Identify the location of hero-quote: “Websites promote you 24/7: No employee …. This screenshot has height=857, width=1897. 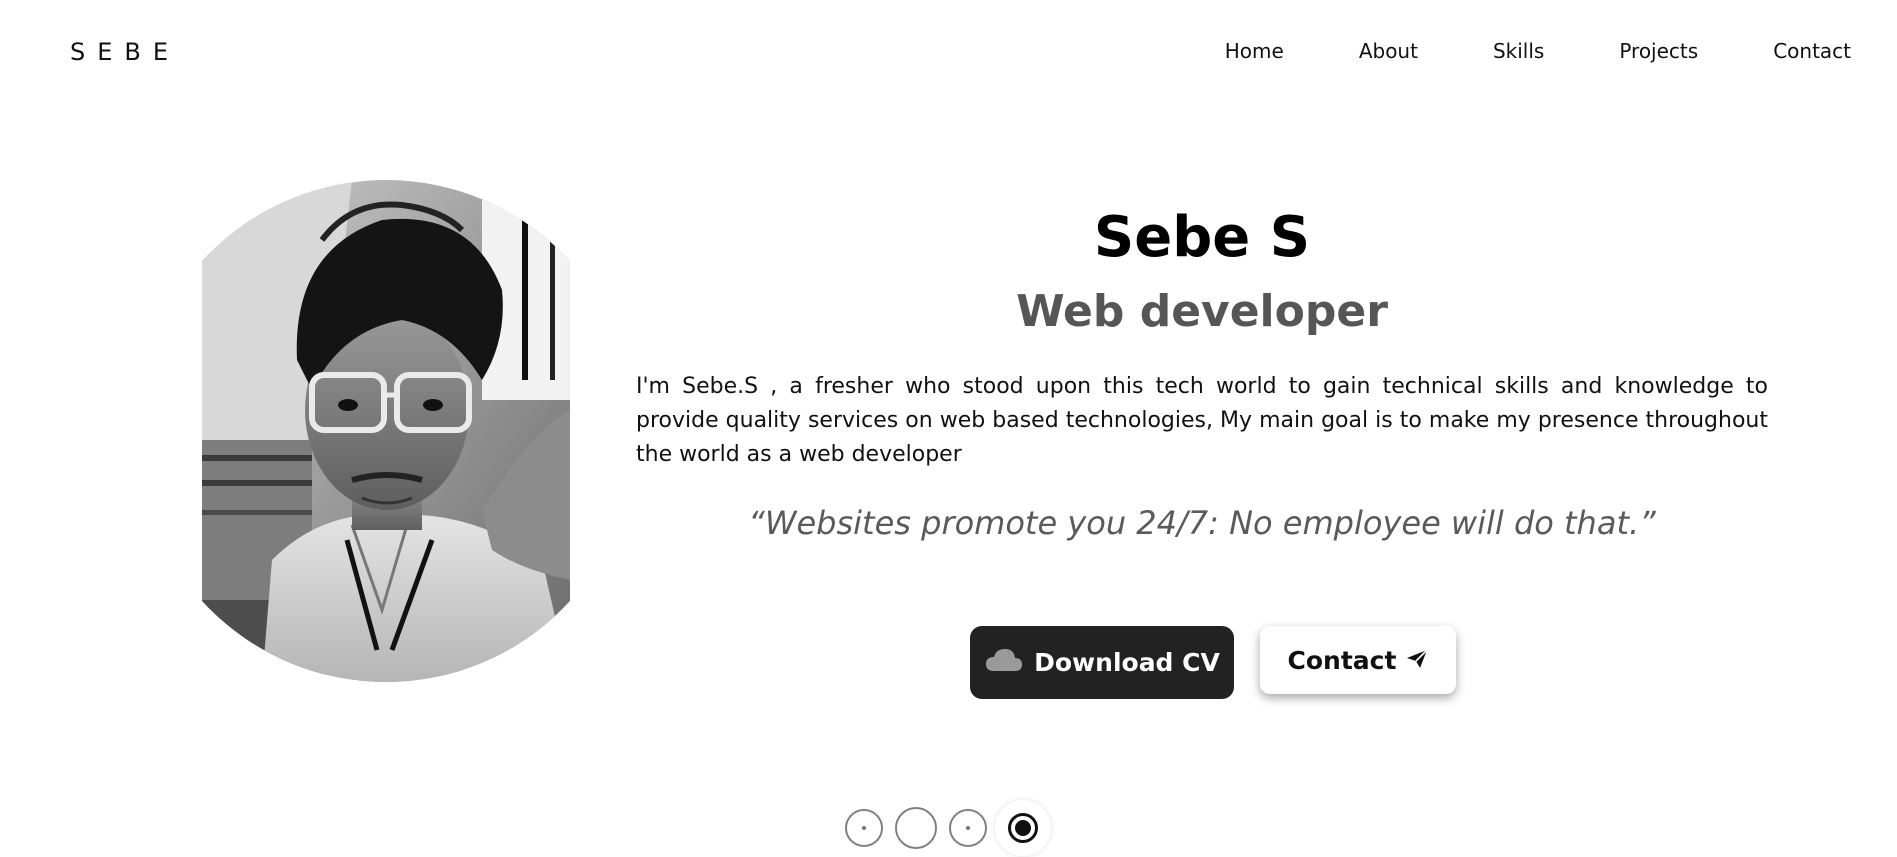
(1202, 523).